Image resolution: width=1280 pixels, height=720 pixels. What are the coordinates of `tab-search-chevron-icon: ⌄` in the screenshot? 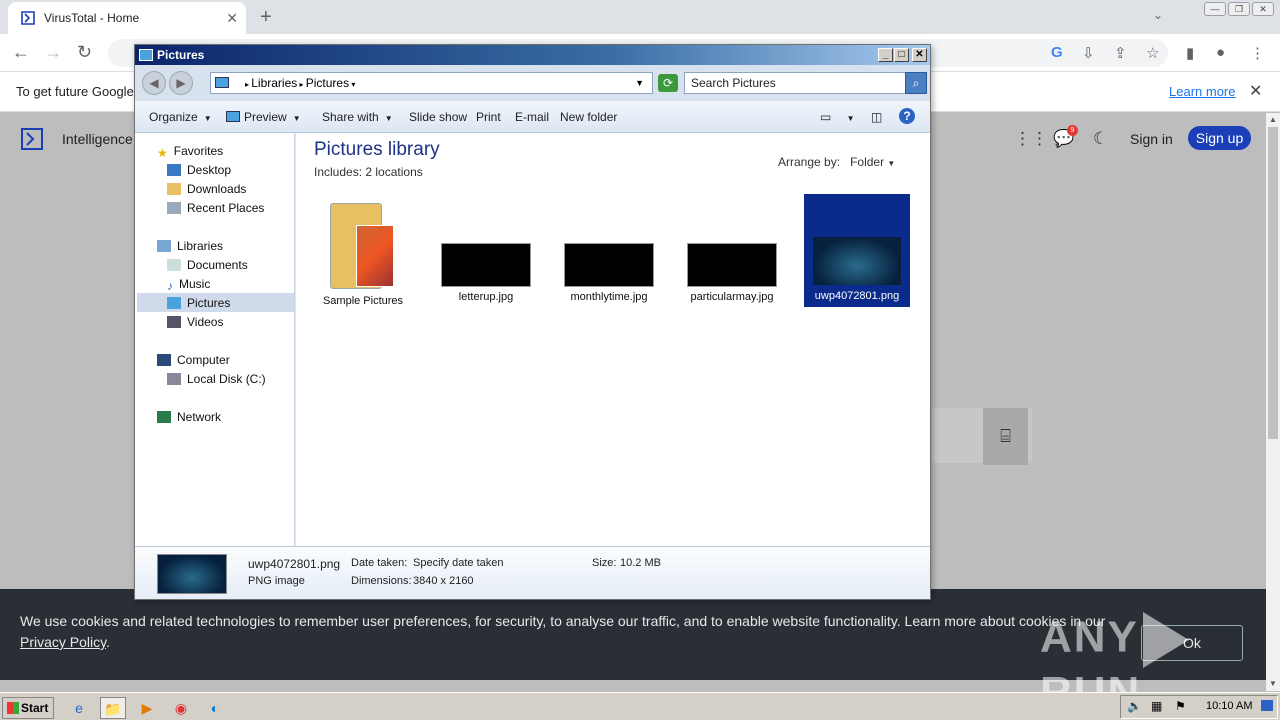 It's located at (1158, 15).